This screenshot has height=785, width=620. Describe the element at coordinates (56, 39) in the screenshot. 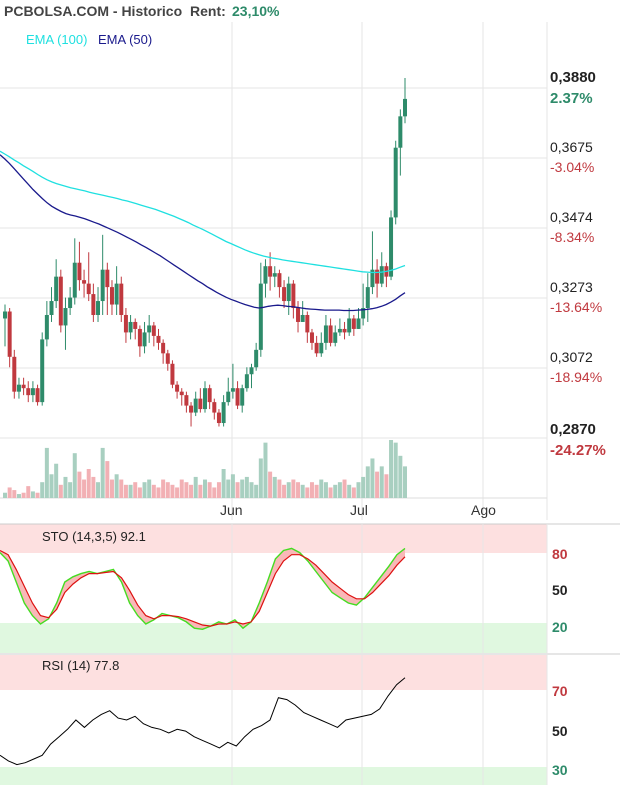

I see `legend-ema100: EMA (100)` at that location.